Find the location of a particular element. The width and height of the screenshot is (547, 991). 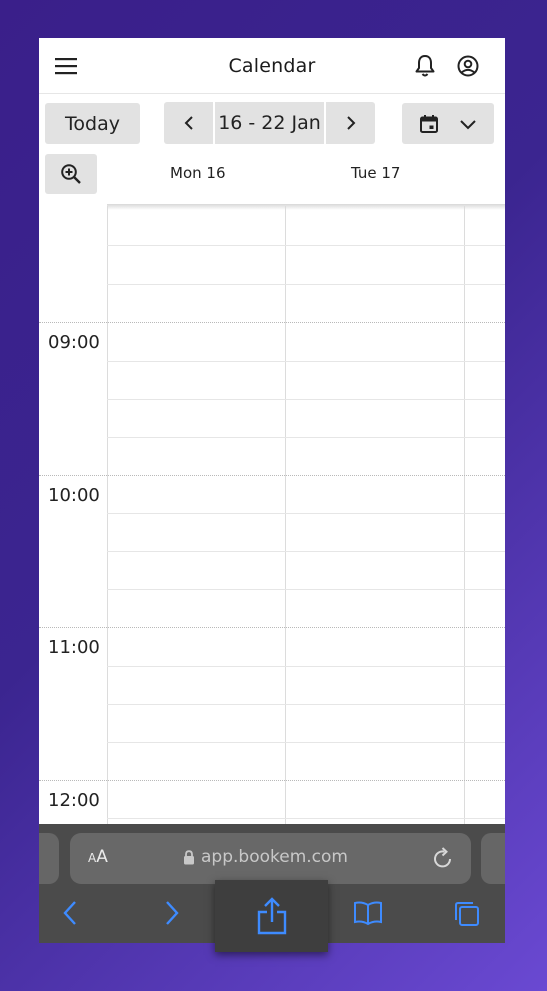

next-tab-preview is located at coordinates (493, 858).